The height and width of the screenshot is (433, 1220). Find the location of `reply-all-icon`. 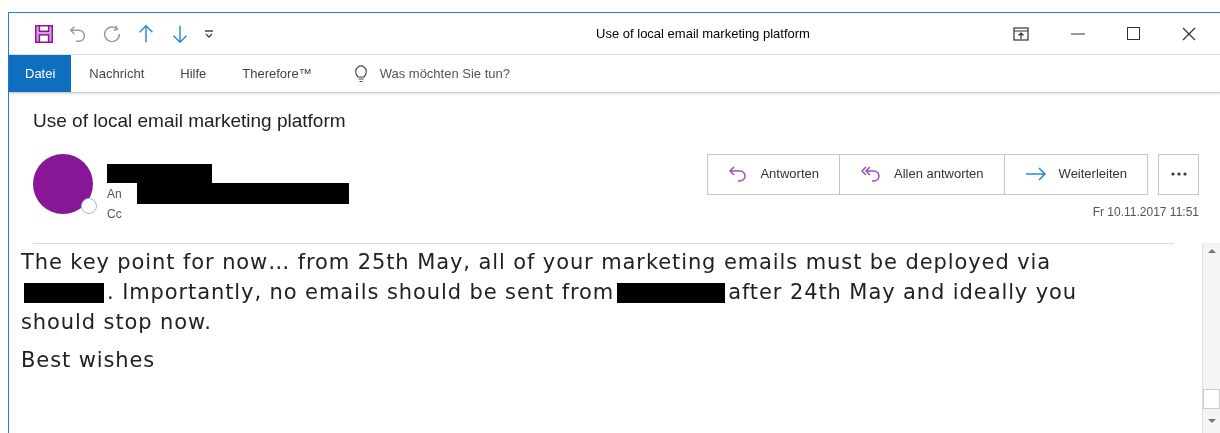

reply-all-icon is located at coordinates (870, 174).